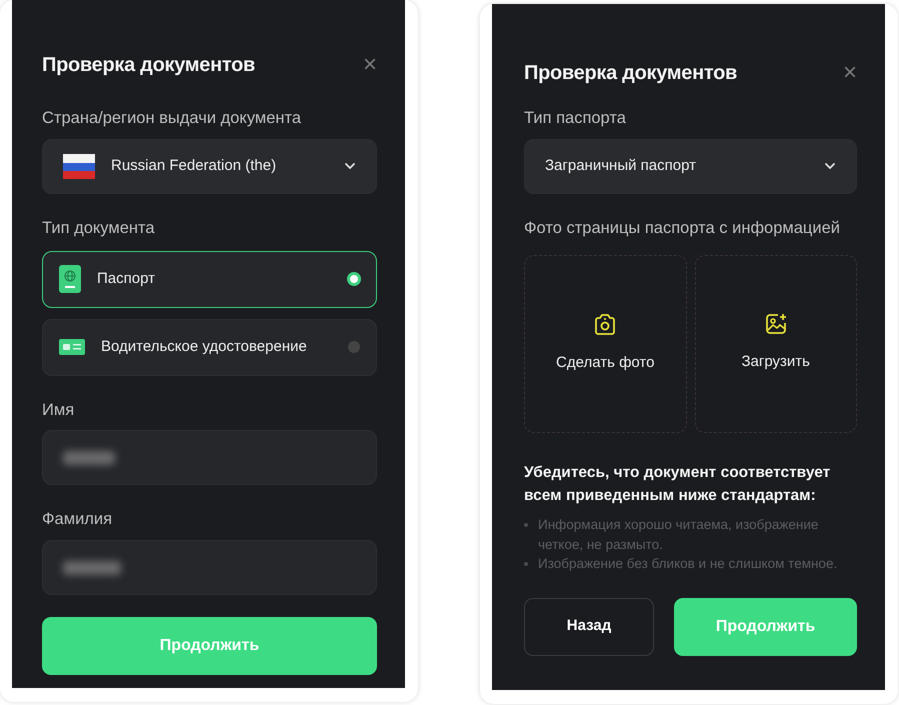  Describe the element at coordinates (209, 347) in the screenshot. I see `document-type-option: Водительское удостоверение` at that location.